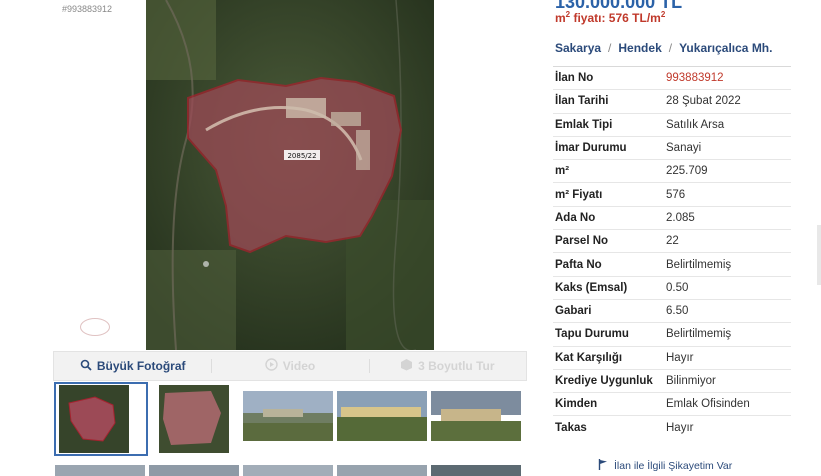 This screenshot has height=476, width=821. I want to click on detail-label: Kaks (Emsal), so click(591, 287).